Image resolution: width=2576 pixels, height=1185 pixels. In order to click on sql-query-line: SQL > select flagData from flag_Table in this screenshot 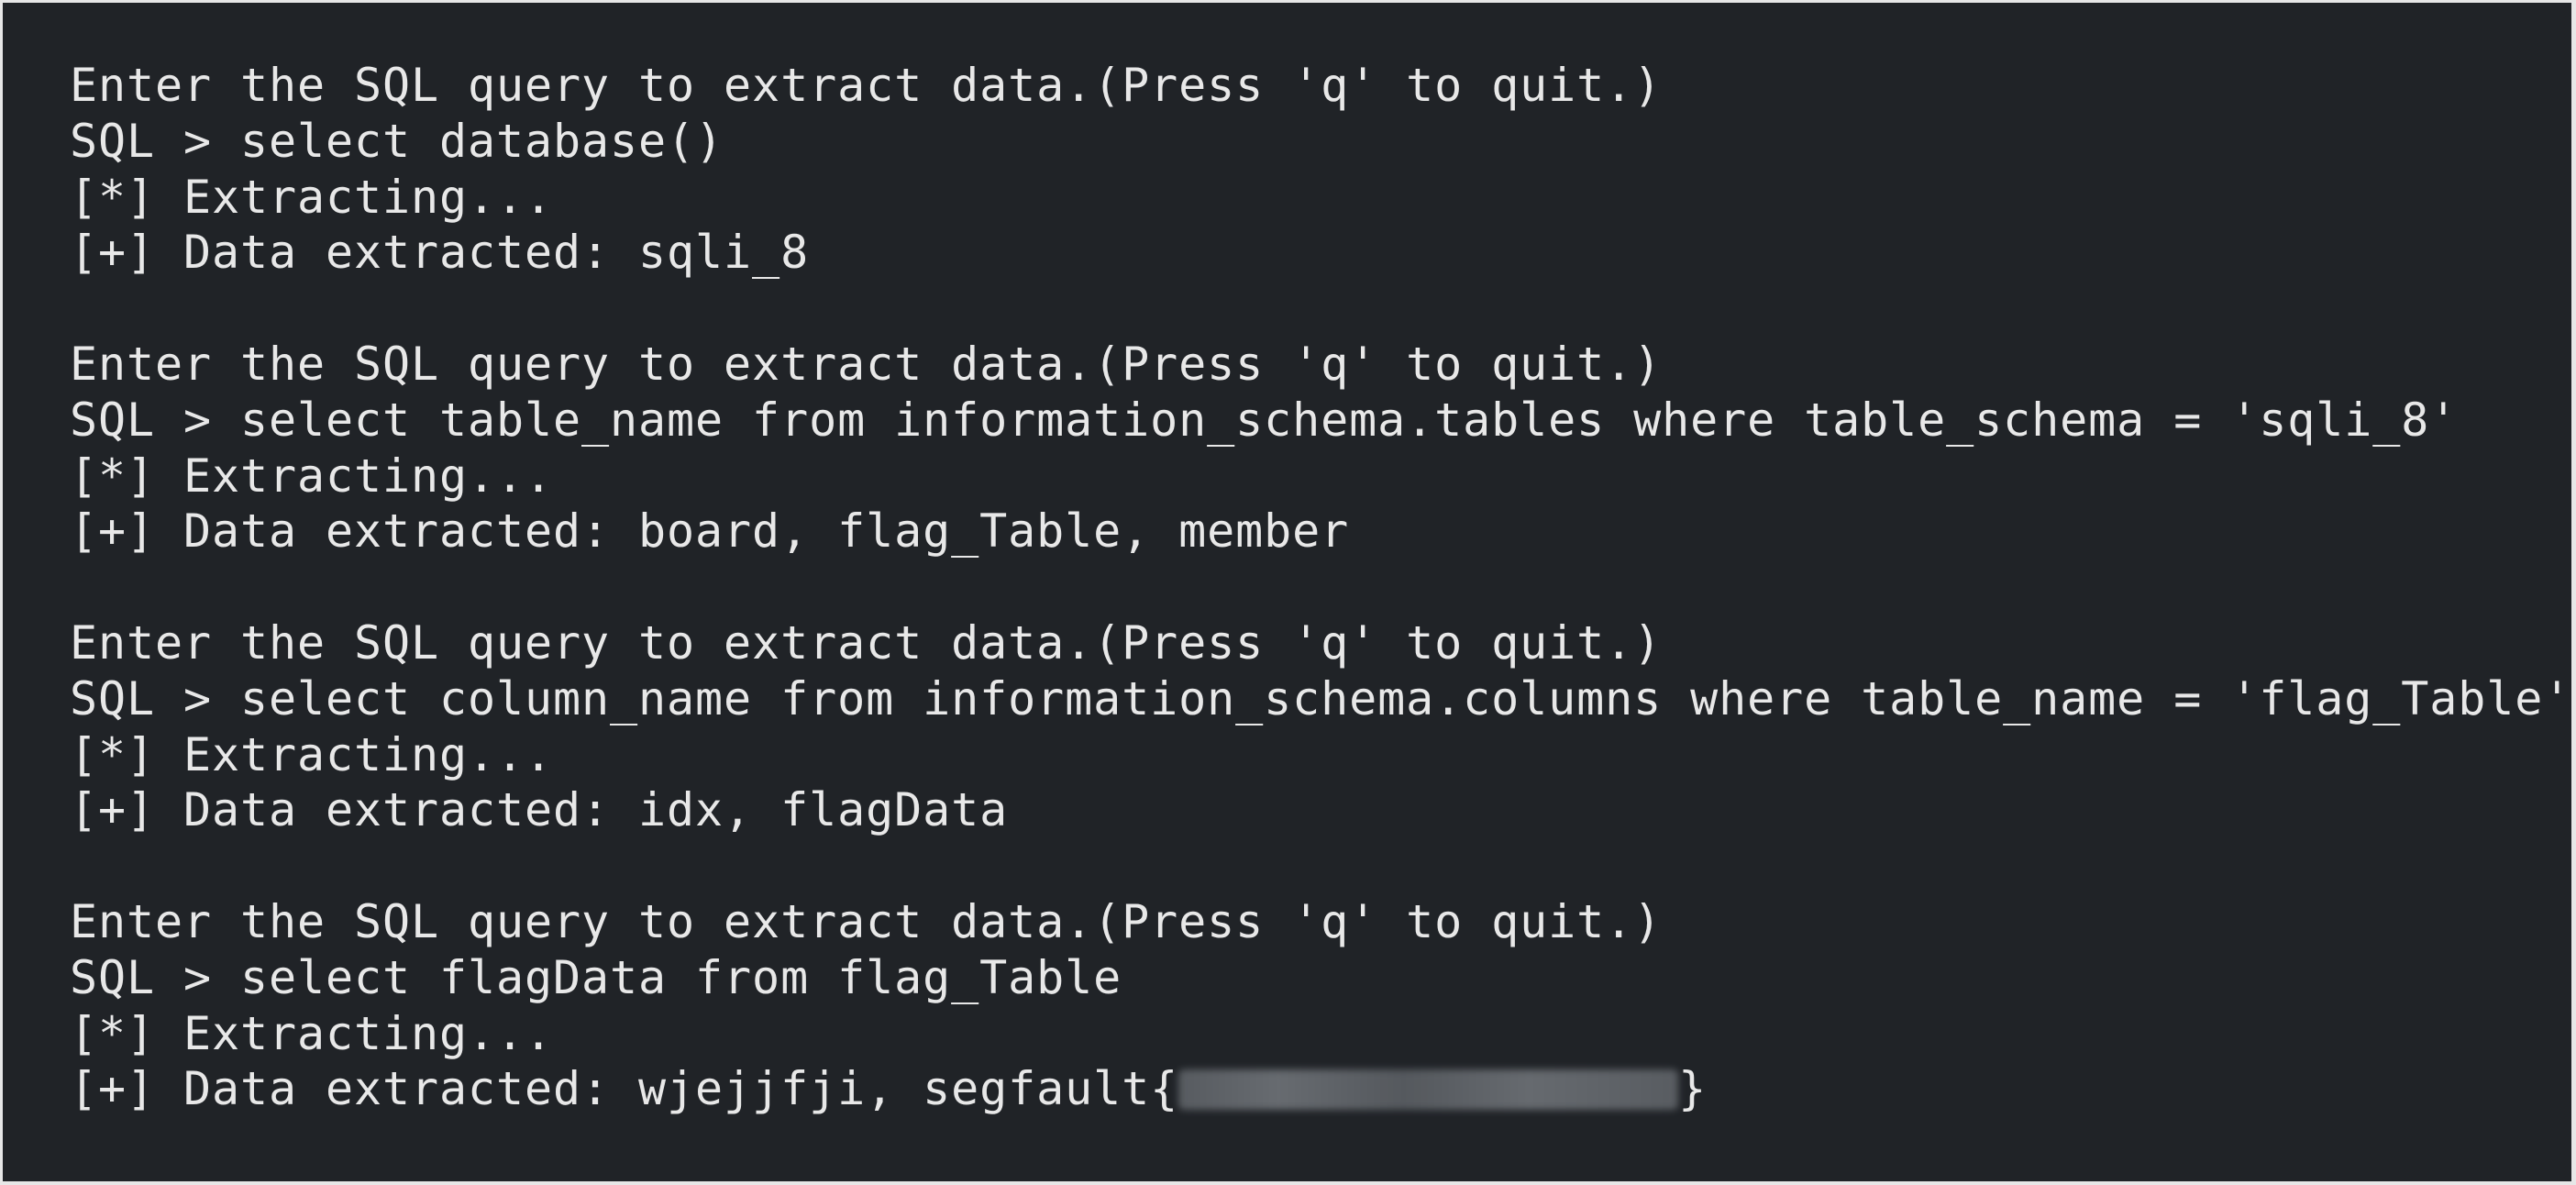, I will do `click(596, 977)`.